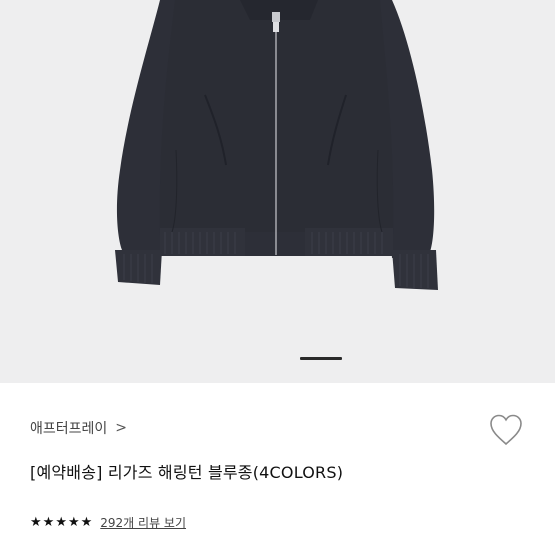 Image resolution: width=555 pixels, height=555 pixels. I want to click on review-count-link: 292개 리뷰 보기, so click(143, 522).